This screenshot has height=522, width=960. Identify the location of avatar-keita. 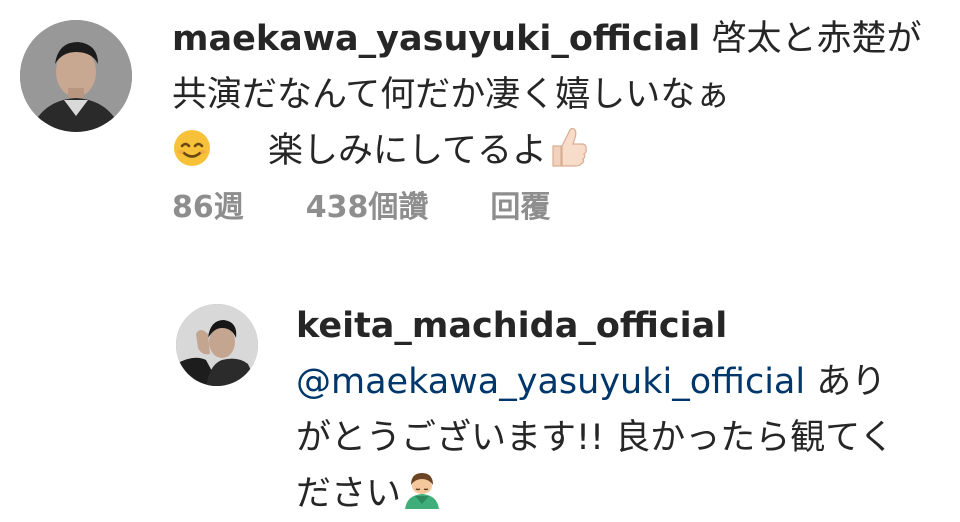
(217, 345).